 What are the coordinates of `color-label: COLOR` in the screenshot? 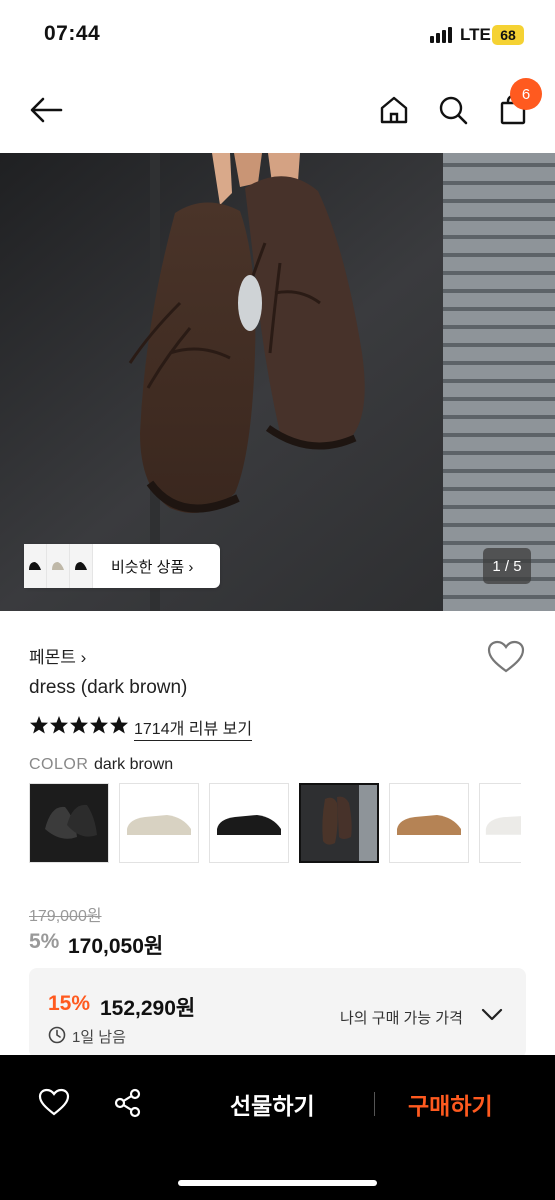 It's located at (59, 764).